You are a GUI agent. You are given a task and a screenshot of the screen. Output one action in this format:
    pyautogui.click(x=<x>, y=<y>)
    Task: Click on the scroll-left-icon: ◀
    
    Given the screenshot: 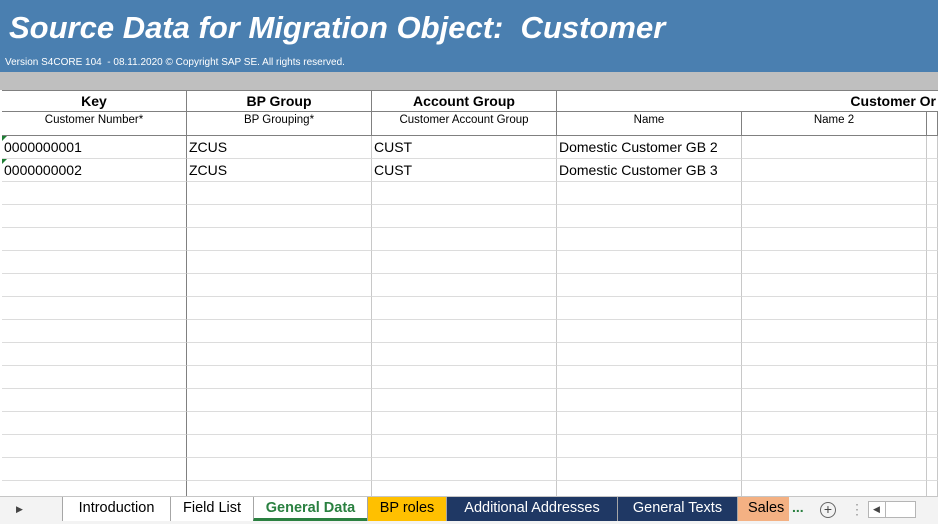 What is the action you would take?
    pyautogui.click(x=876, y=509)
    